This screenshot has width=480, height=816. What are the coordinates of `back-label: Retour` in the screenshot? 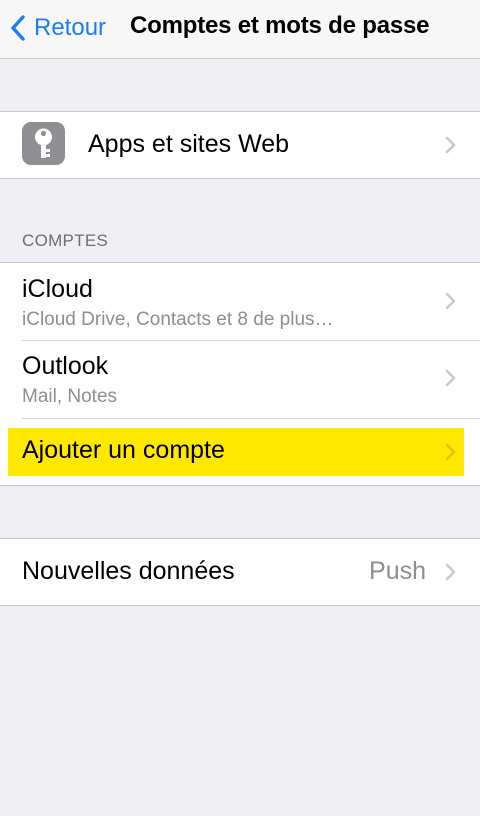 It's located at (70, 27).